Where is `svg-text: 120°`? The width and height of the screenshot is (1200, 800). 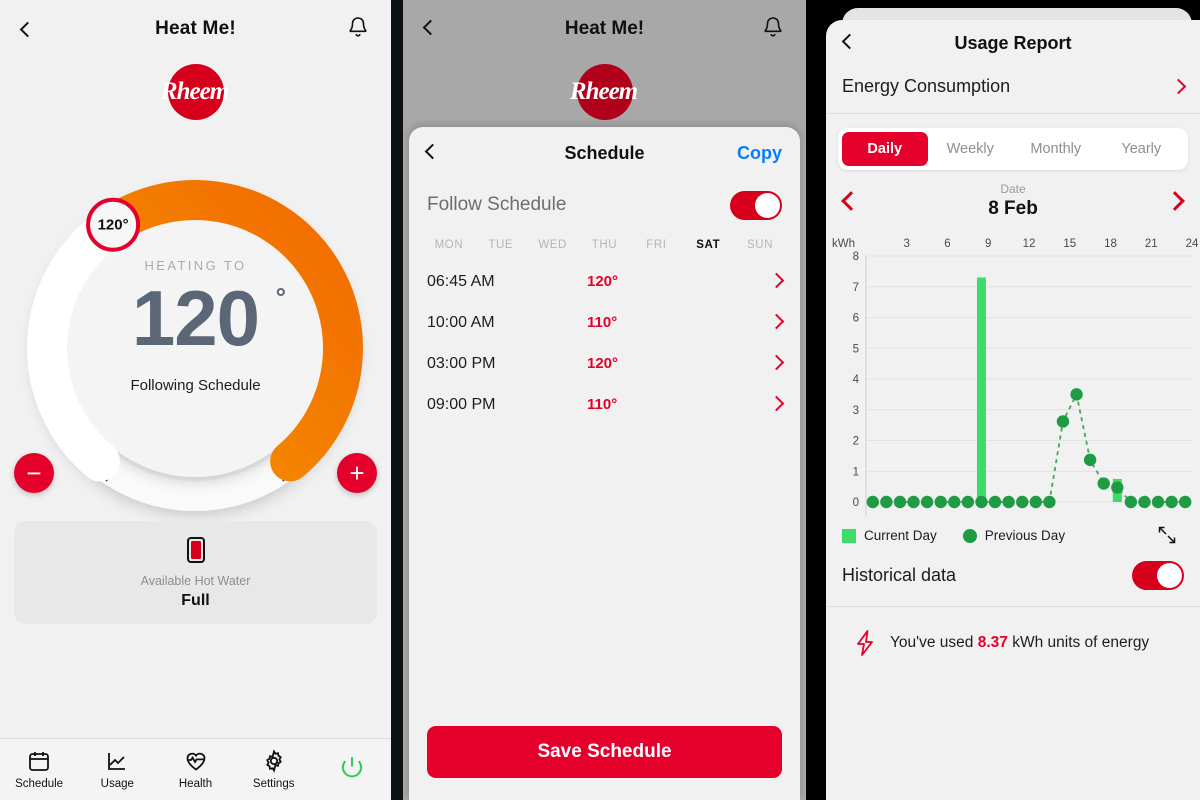 svg-text: 120° is located at coordinates (113, 225).